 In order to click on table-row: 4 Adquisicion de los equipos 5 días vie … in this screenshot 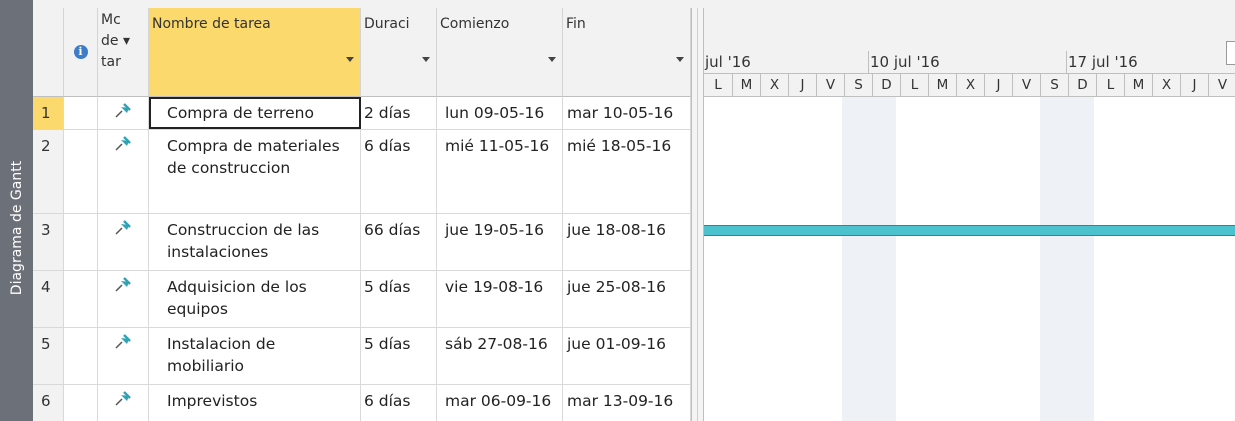, I will do `click(362, 299)`.